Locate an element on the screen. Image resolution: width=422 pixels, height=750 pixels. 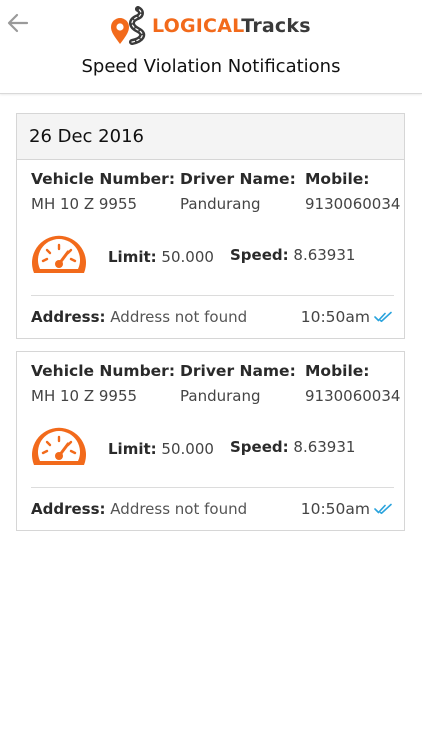
logo-wordmark: LOGICALTracks is located at coordinates (231, 26).